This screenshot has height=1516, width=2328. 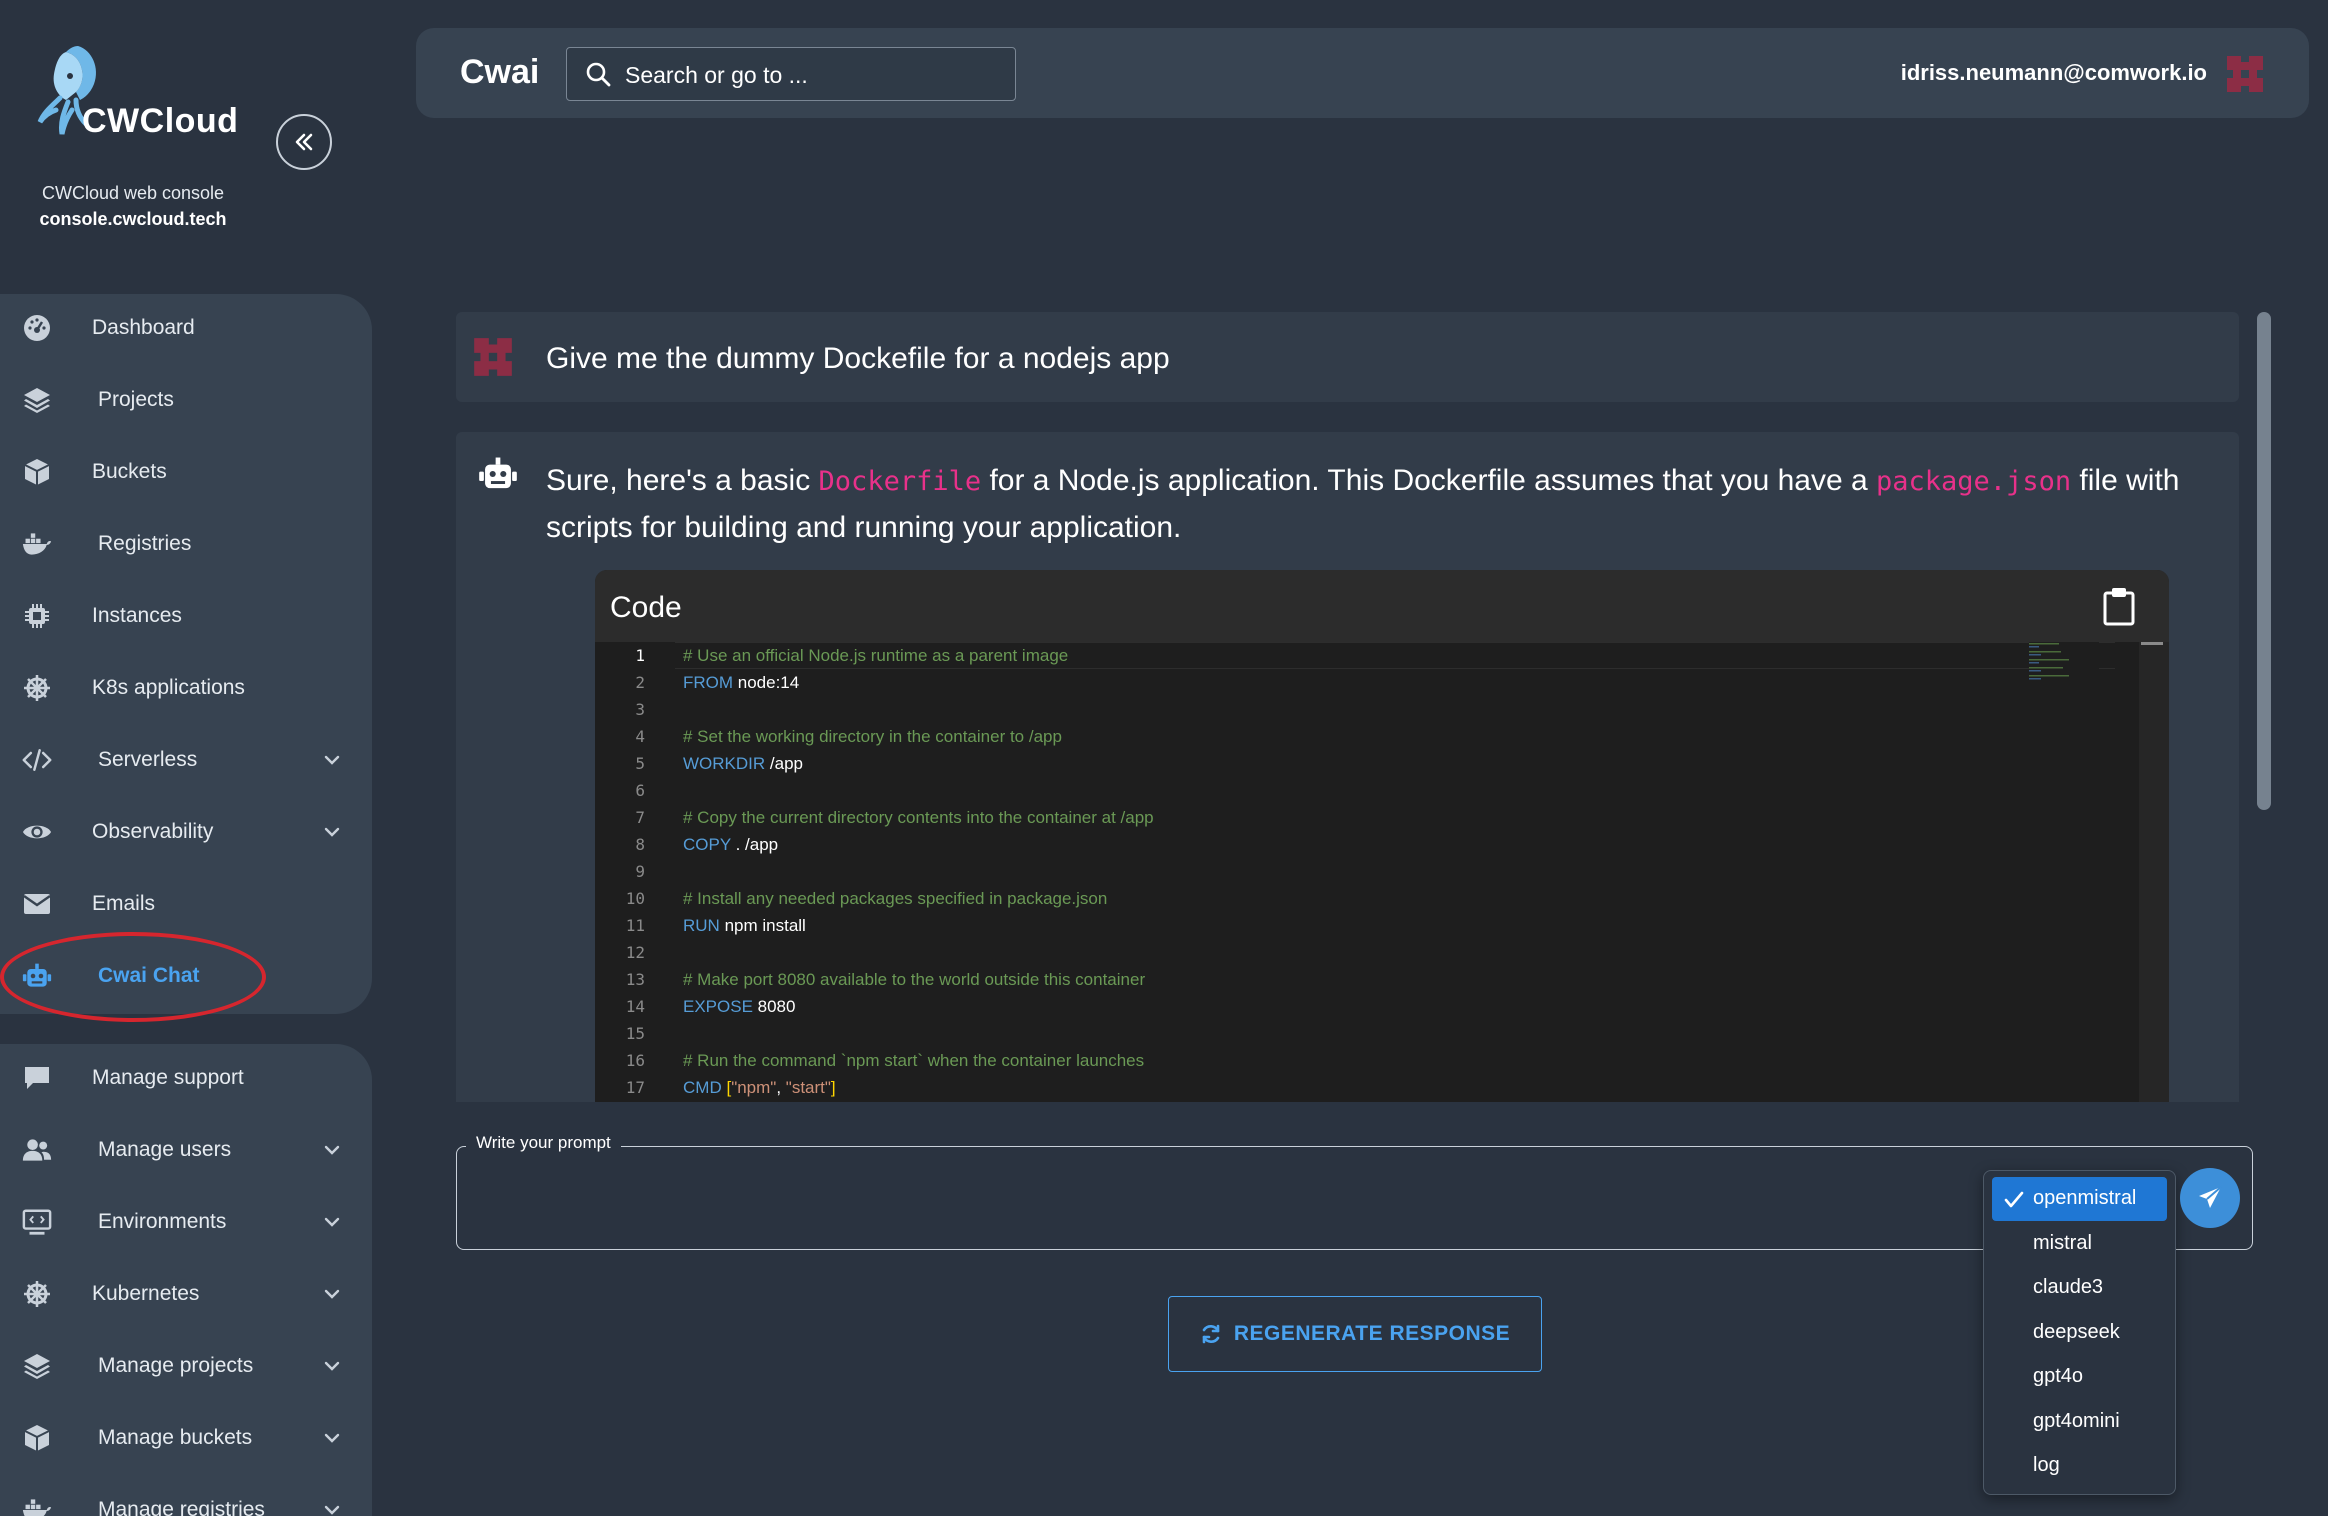 I want to click on inline-code: Dockerfile, so click(x=900, y=481).